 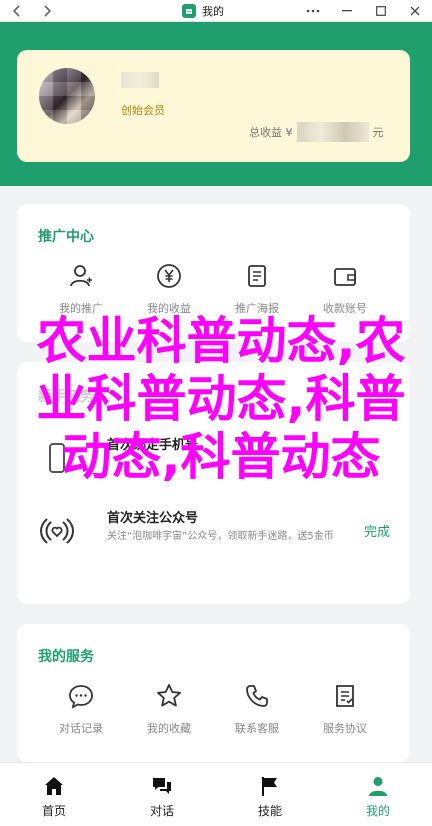 I want to click on yen-icon, so click(x=169, y=276).